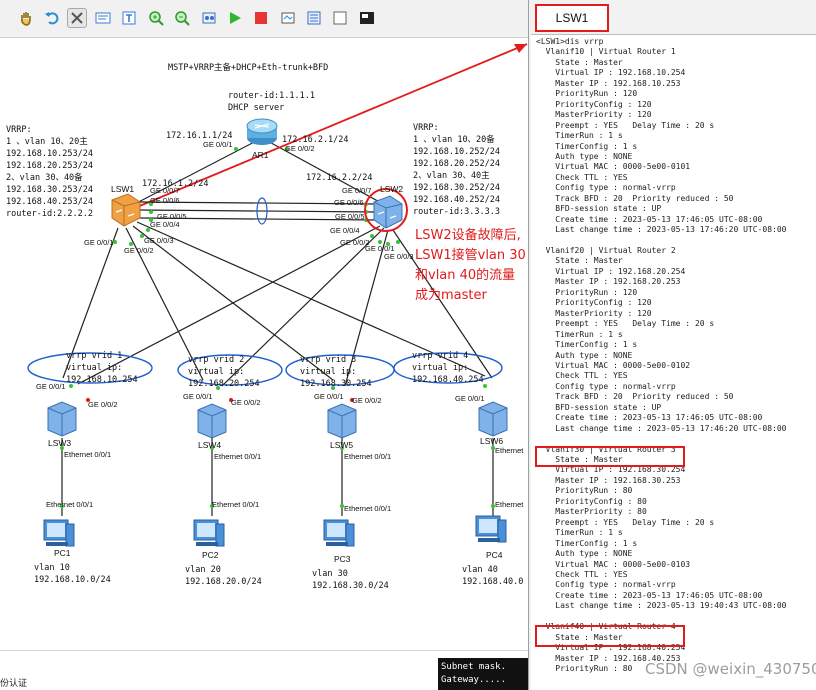  I want to click on switch-lsw3-label: LSW3, so click(59, 443).